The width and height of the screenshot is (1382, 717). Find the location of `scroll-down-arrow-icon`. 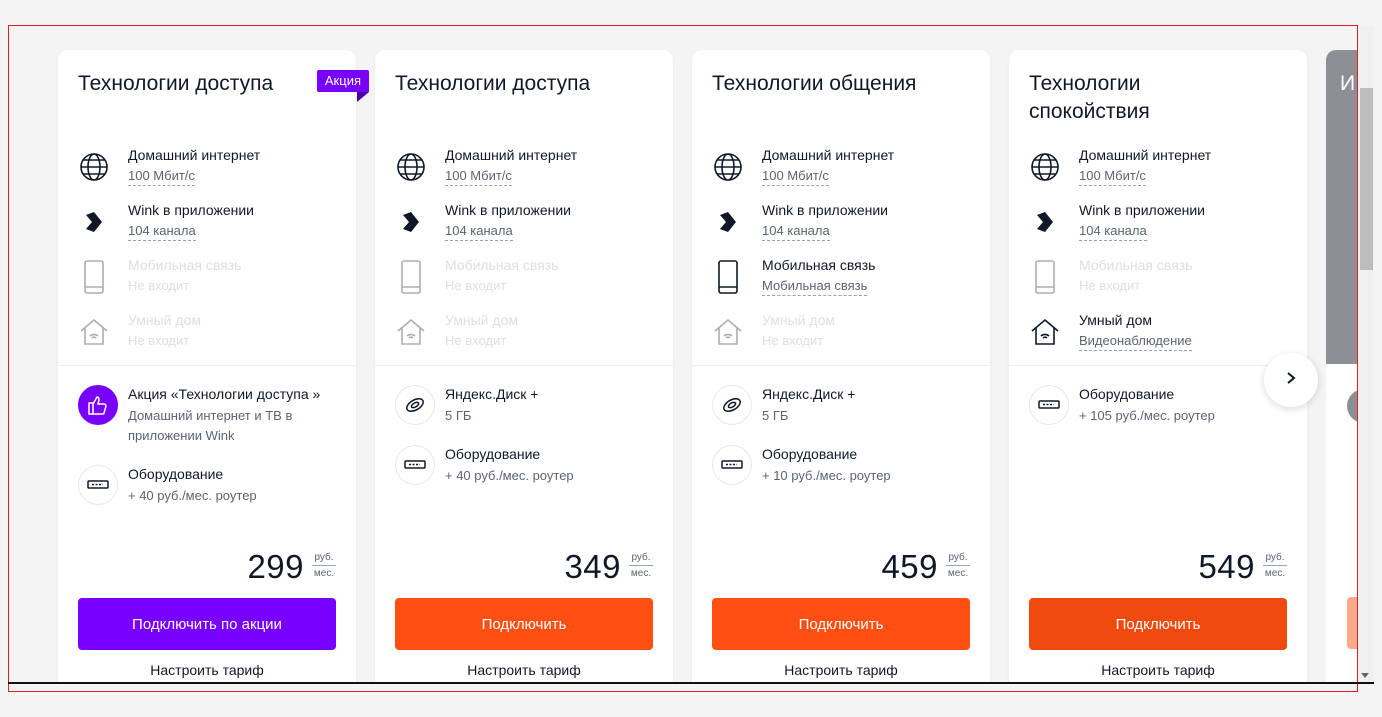

scroll-down-arrow-icon is located at coordinates (1365, 675).